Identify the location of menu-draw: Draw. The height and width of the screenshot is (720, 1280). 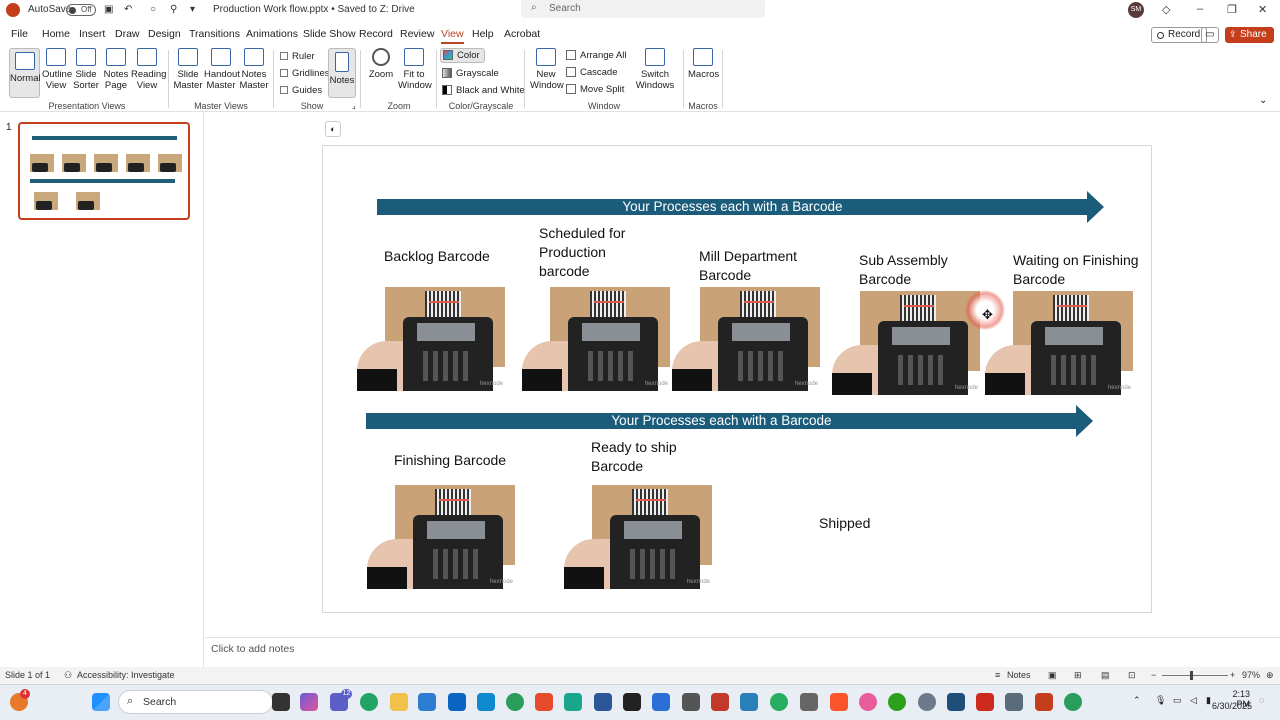
(127, 34).